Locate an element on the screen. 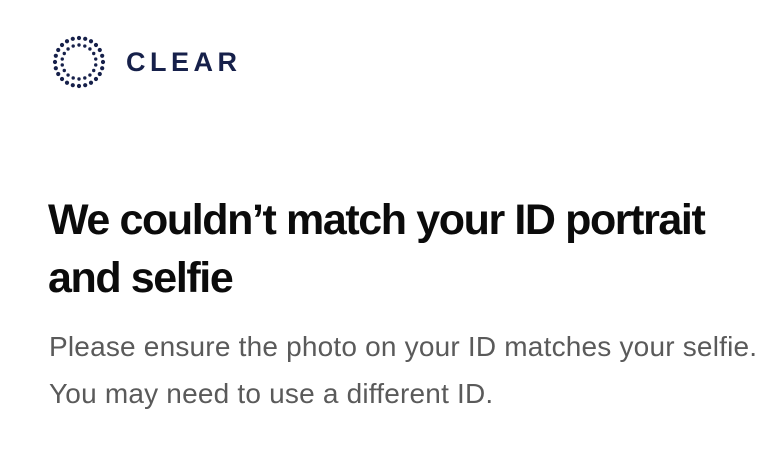 Image resolution: width=779 pixels, height=476 pixels. clear-brand: CLEAR is located at coordinates (146, 62).